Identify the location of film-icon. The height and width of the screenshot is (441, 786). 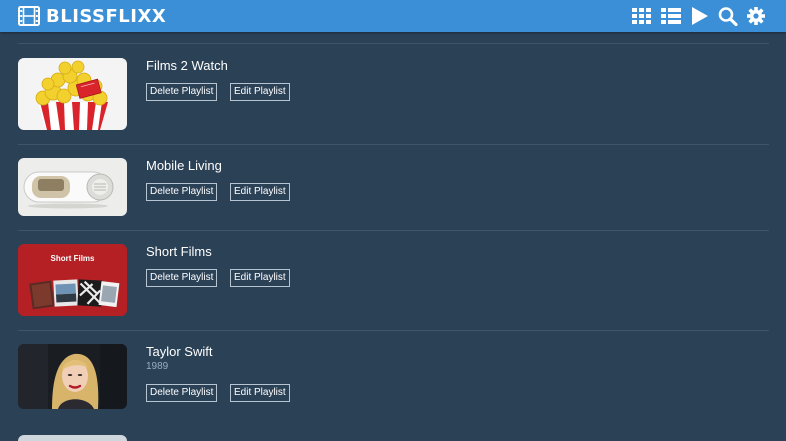
(29, 16).